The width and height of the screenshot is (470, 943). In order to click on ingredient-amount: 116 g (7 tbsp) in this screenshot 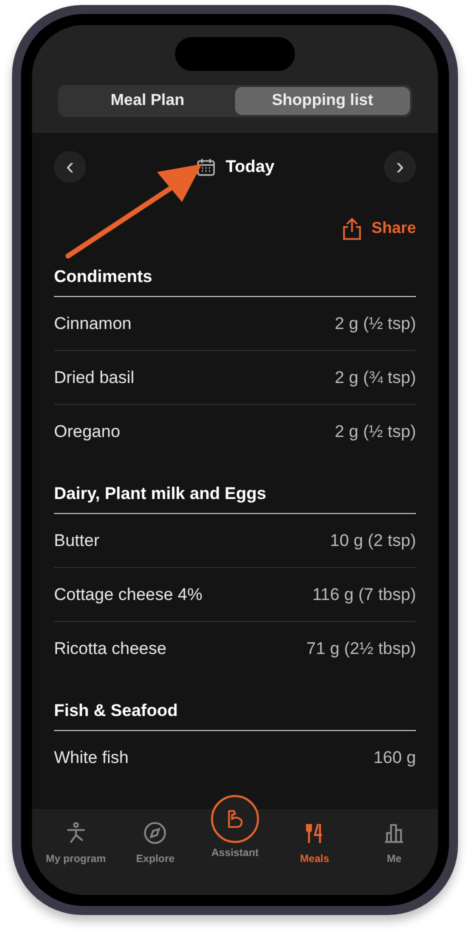, I will do `click(364, 594)`.